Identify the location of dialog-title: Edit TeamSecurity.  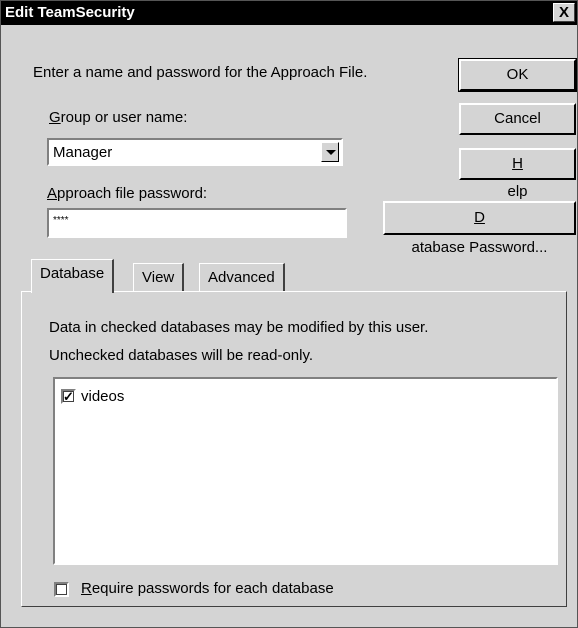
(70, 12).